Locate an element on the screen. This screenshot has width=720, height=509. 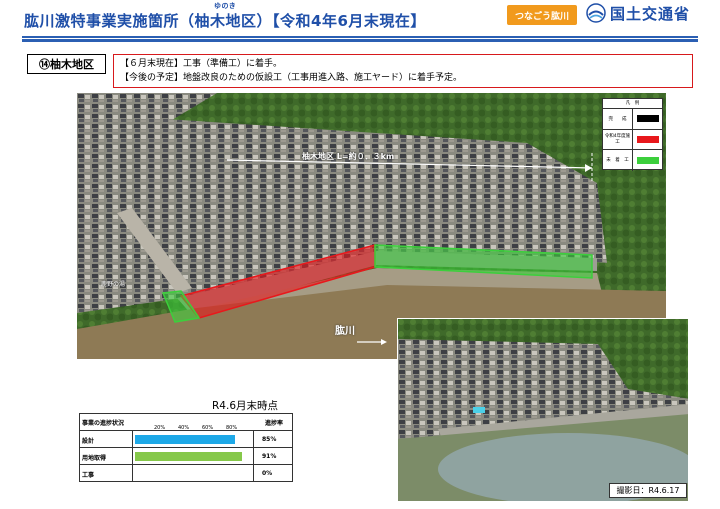
progress-row-label: 工事 is located at coordinates (88, 475).